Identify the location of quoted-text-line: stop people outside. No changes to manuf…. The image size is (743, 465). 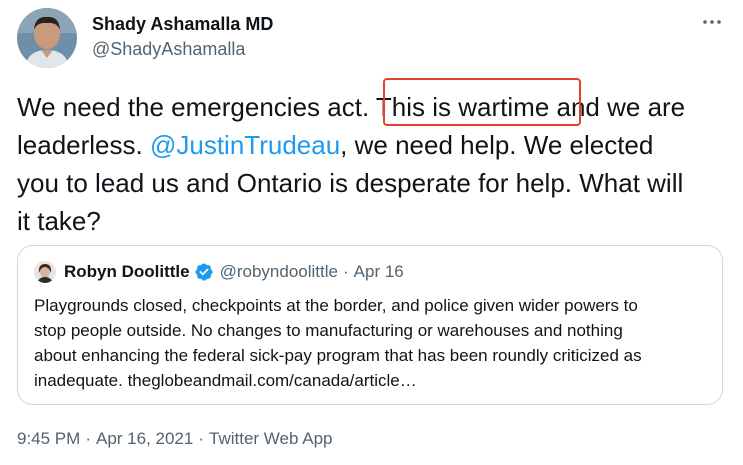
(328, 330).